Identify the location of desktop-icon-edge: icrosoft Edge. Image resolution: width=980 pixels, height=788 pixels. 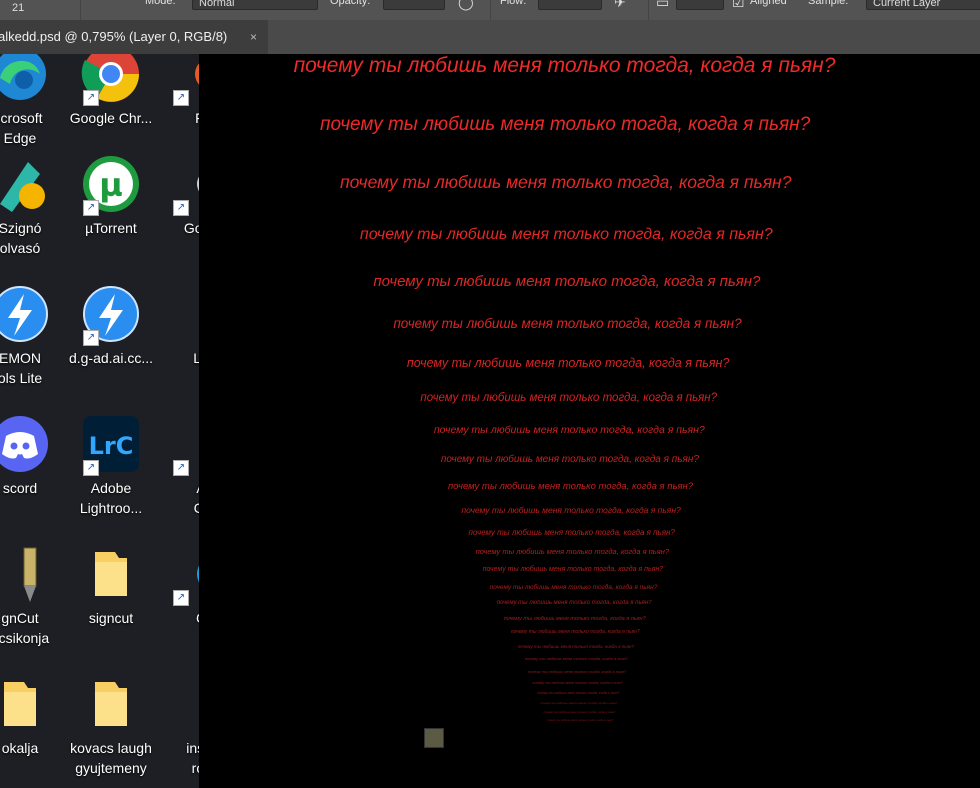
(32, 101).